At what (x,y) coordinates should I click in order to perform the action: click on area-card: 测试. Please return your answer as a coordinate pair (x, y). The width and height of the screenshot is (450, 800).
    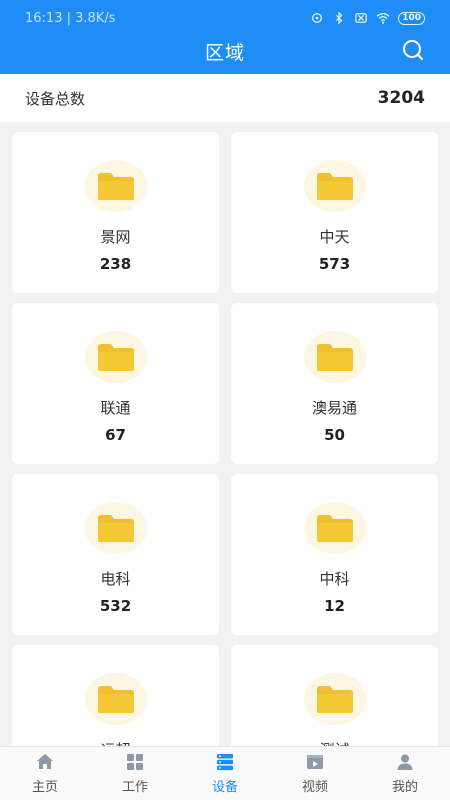
    Looking at the image, I should click on (334, 695).